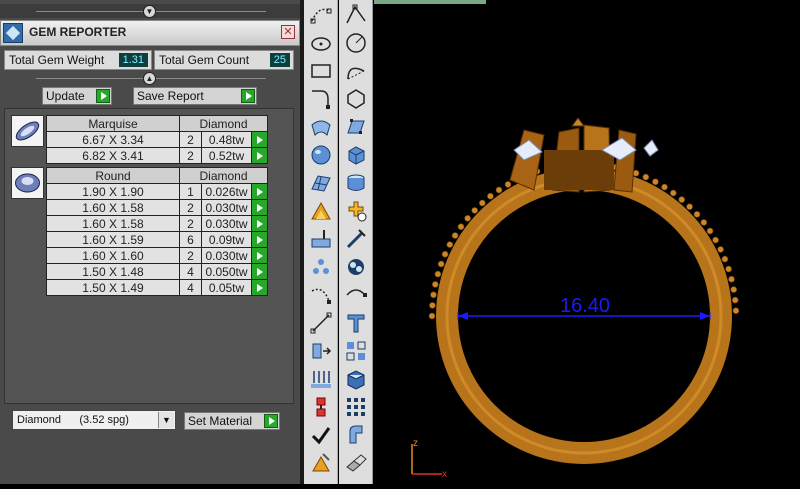 The width and height of the screenshot is (800, 489). Describe the element at coordinates (78, 60) in the screenshot. I see `total-gem-weight: Total Gem Weight 1.31` at that location.